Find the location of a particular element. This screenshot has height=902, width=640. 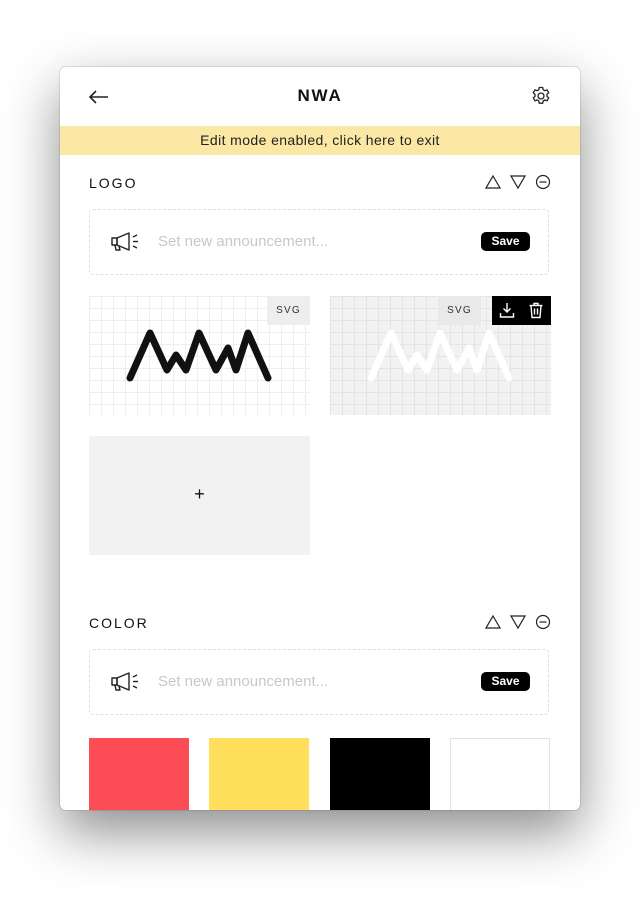

page-title: NWA is located at coordinates (320, 95).